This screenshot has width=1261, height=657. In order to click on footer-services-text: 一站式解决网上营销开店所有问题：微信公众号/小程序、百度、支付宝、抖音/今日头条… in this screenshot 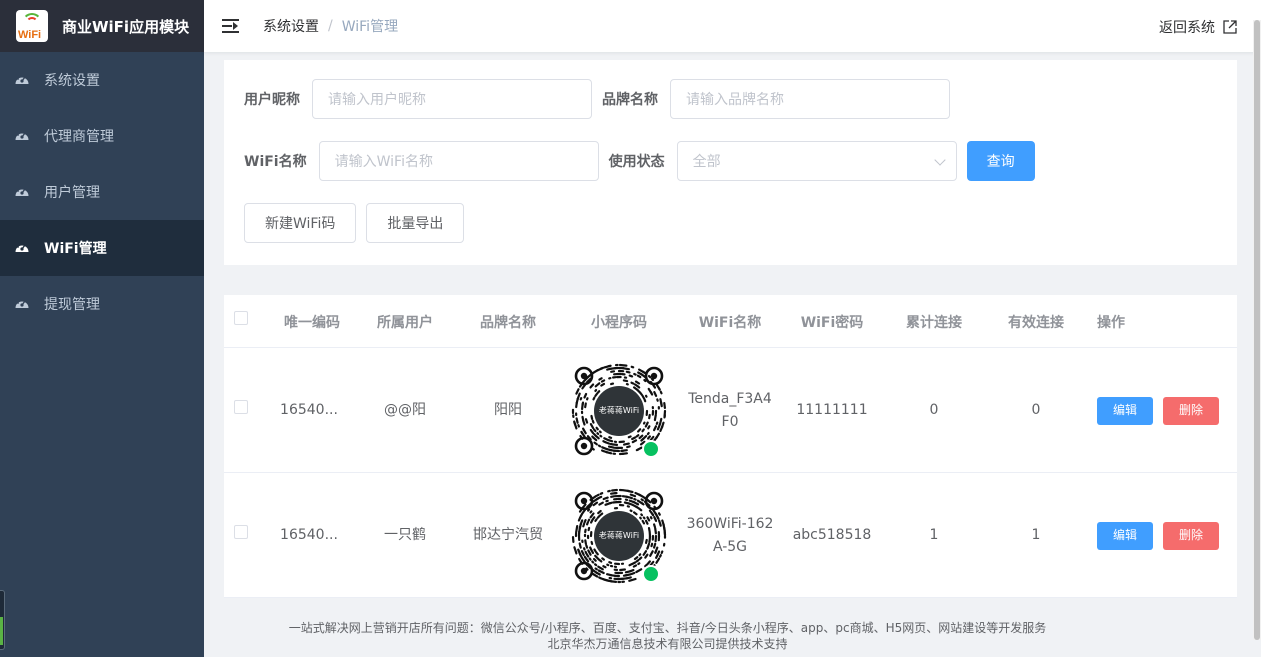, I will do `click(667, 628)`.